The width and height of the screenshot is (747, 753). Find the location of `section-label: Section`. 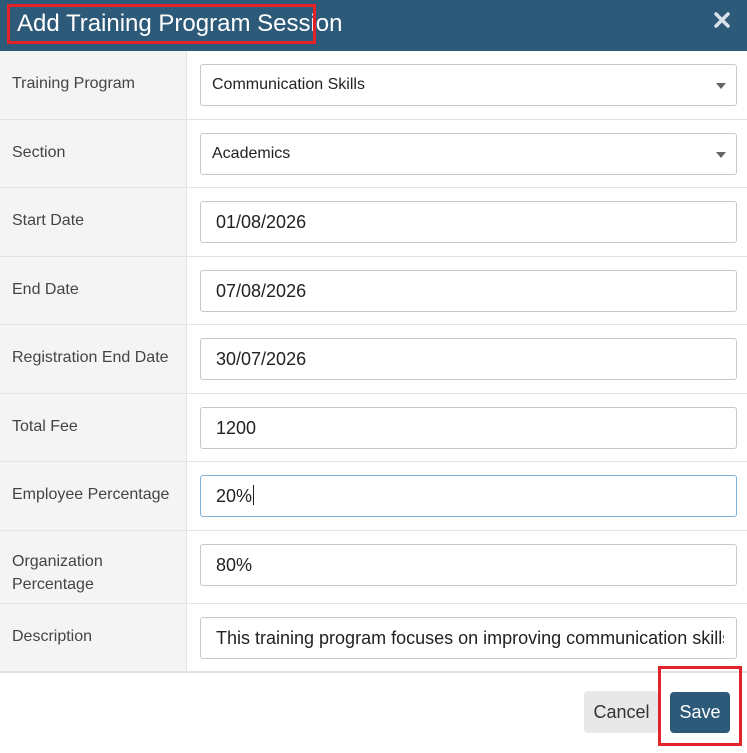

section-label: Section is located at coordinates (39, 152).